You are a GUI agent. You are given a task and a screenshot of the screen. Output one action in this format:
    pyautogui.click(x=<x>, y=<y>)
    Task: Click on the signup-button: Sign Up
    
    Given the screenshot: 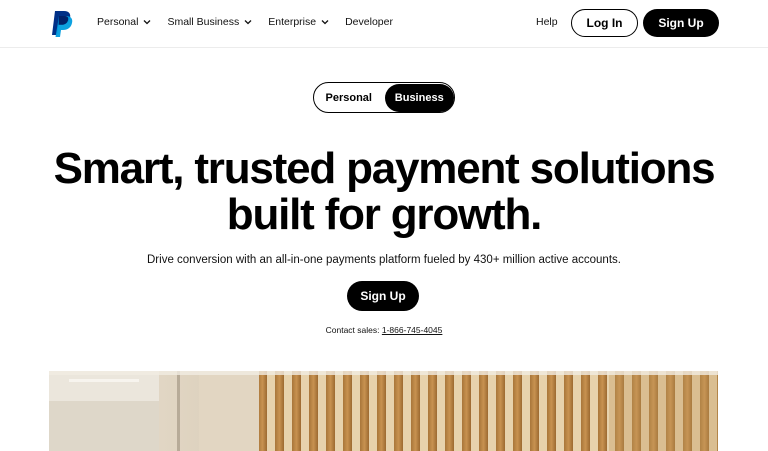 What is the action you would take?
    pyautogui.click(x=681, y=23)
    